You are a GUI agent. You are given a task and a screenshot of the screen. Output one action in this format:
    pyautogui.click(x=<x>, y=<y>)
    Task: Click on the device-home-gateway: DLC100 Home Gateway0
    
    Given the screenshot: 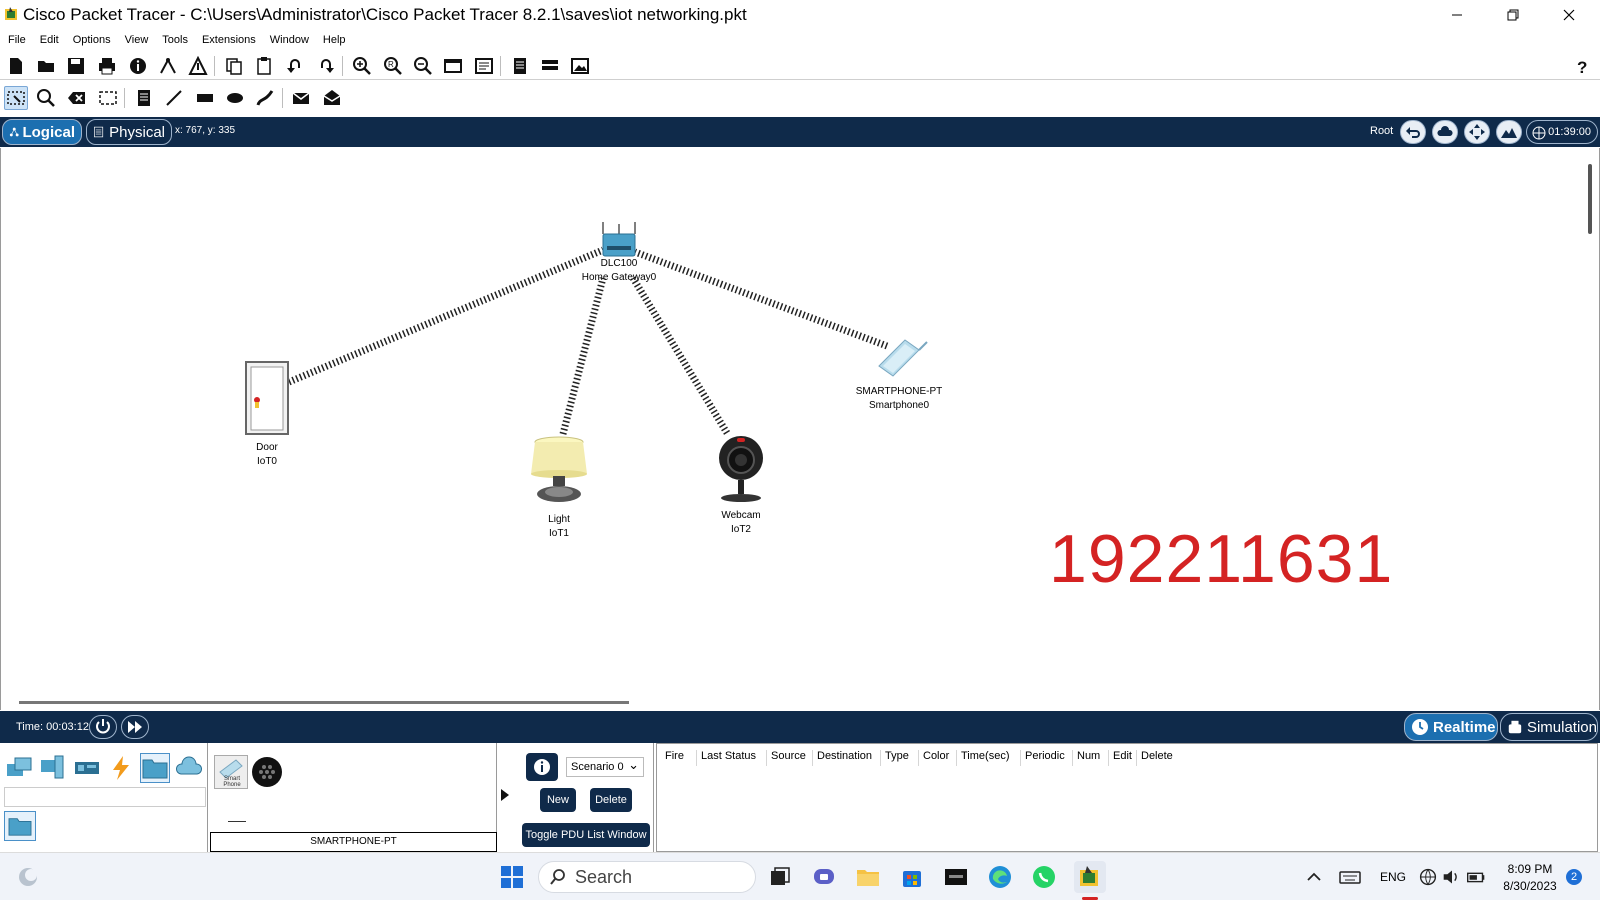 What is the action you would take?
    pyautogui.click(x=619, y=252)
    